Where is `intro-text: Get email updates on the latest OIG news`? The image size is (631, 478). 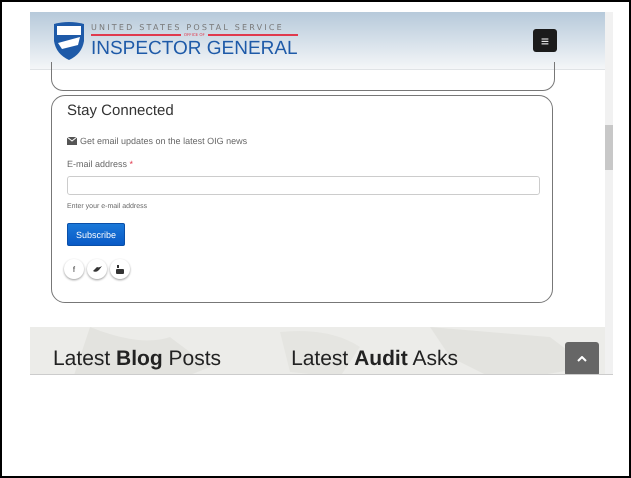
intro-text: Get email updates on the latest OIG news is located at coordinates (164, 141).